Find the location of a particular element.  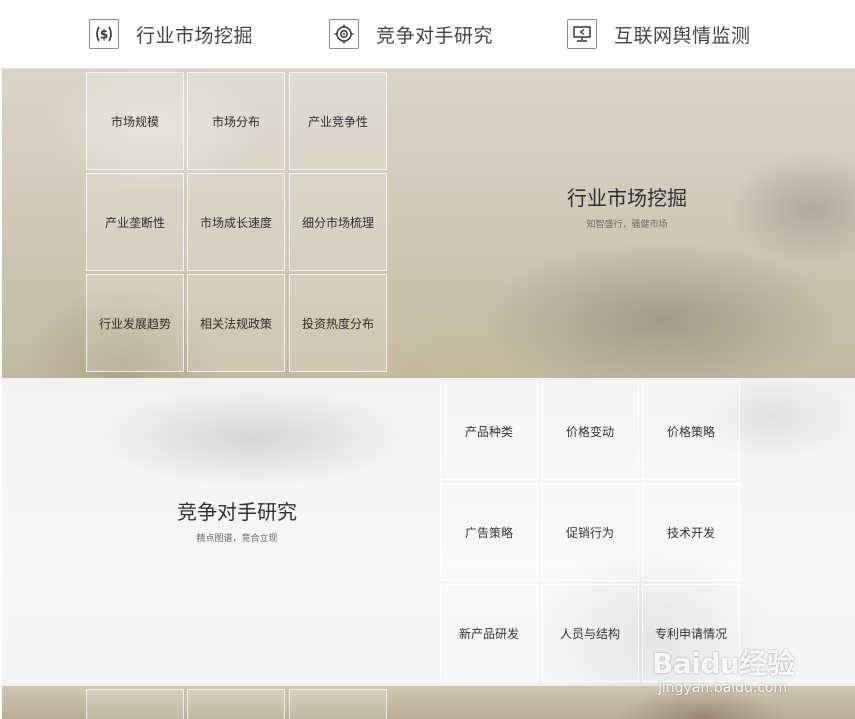

opinion-monitoring-section is located at coordinates (428, 702).